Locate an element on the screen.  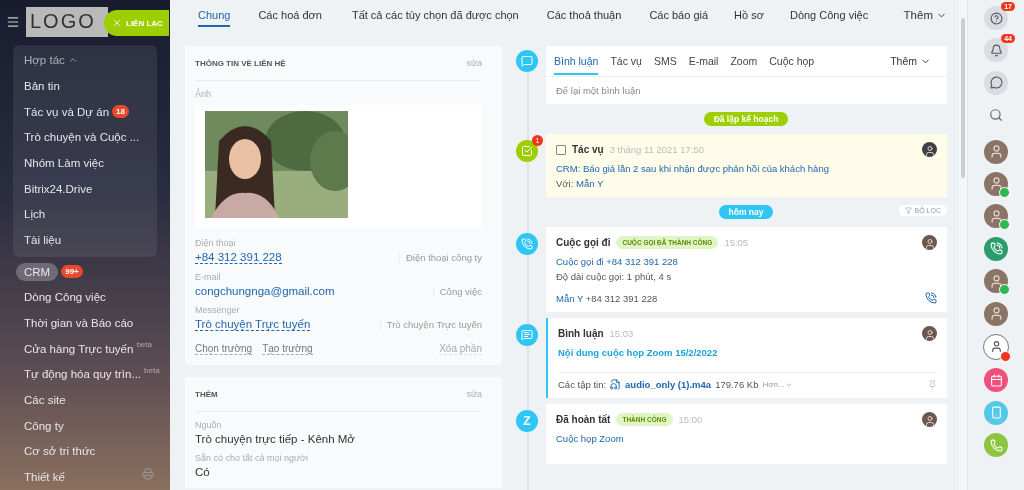
field-type: Trò chuyện Trực tuyến is located at coordinates (430, 324).